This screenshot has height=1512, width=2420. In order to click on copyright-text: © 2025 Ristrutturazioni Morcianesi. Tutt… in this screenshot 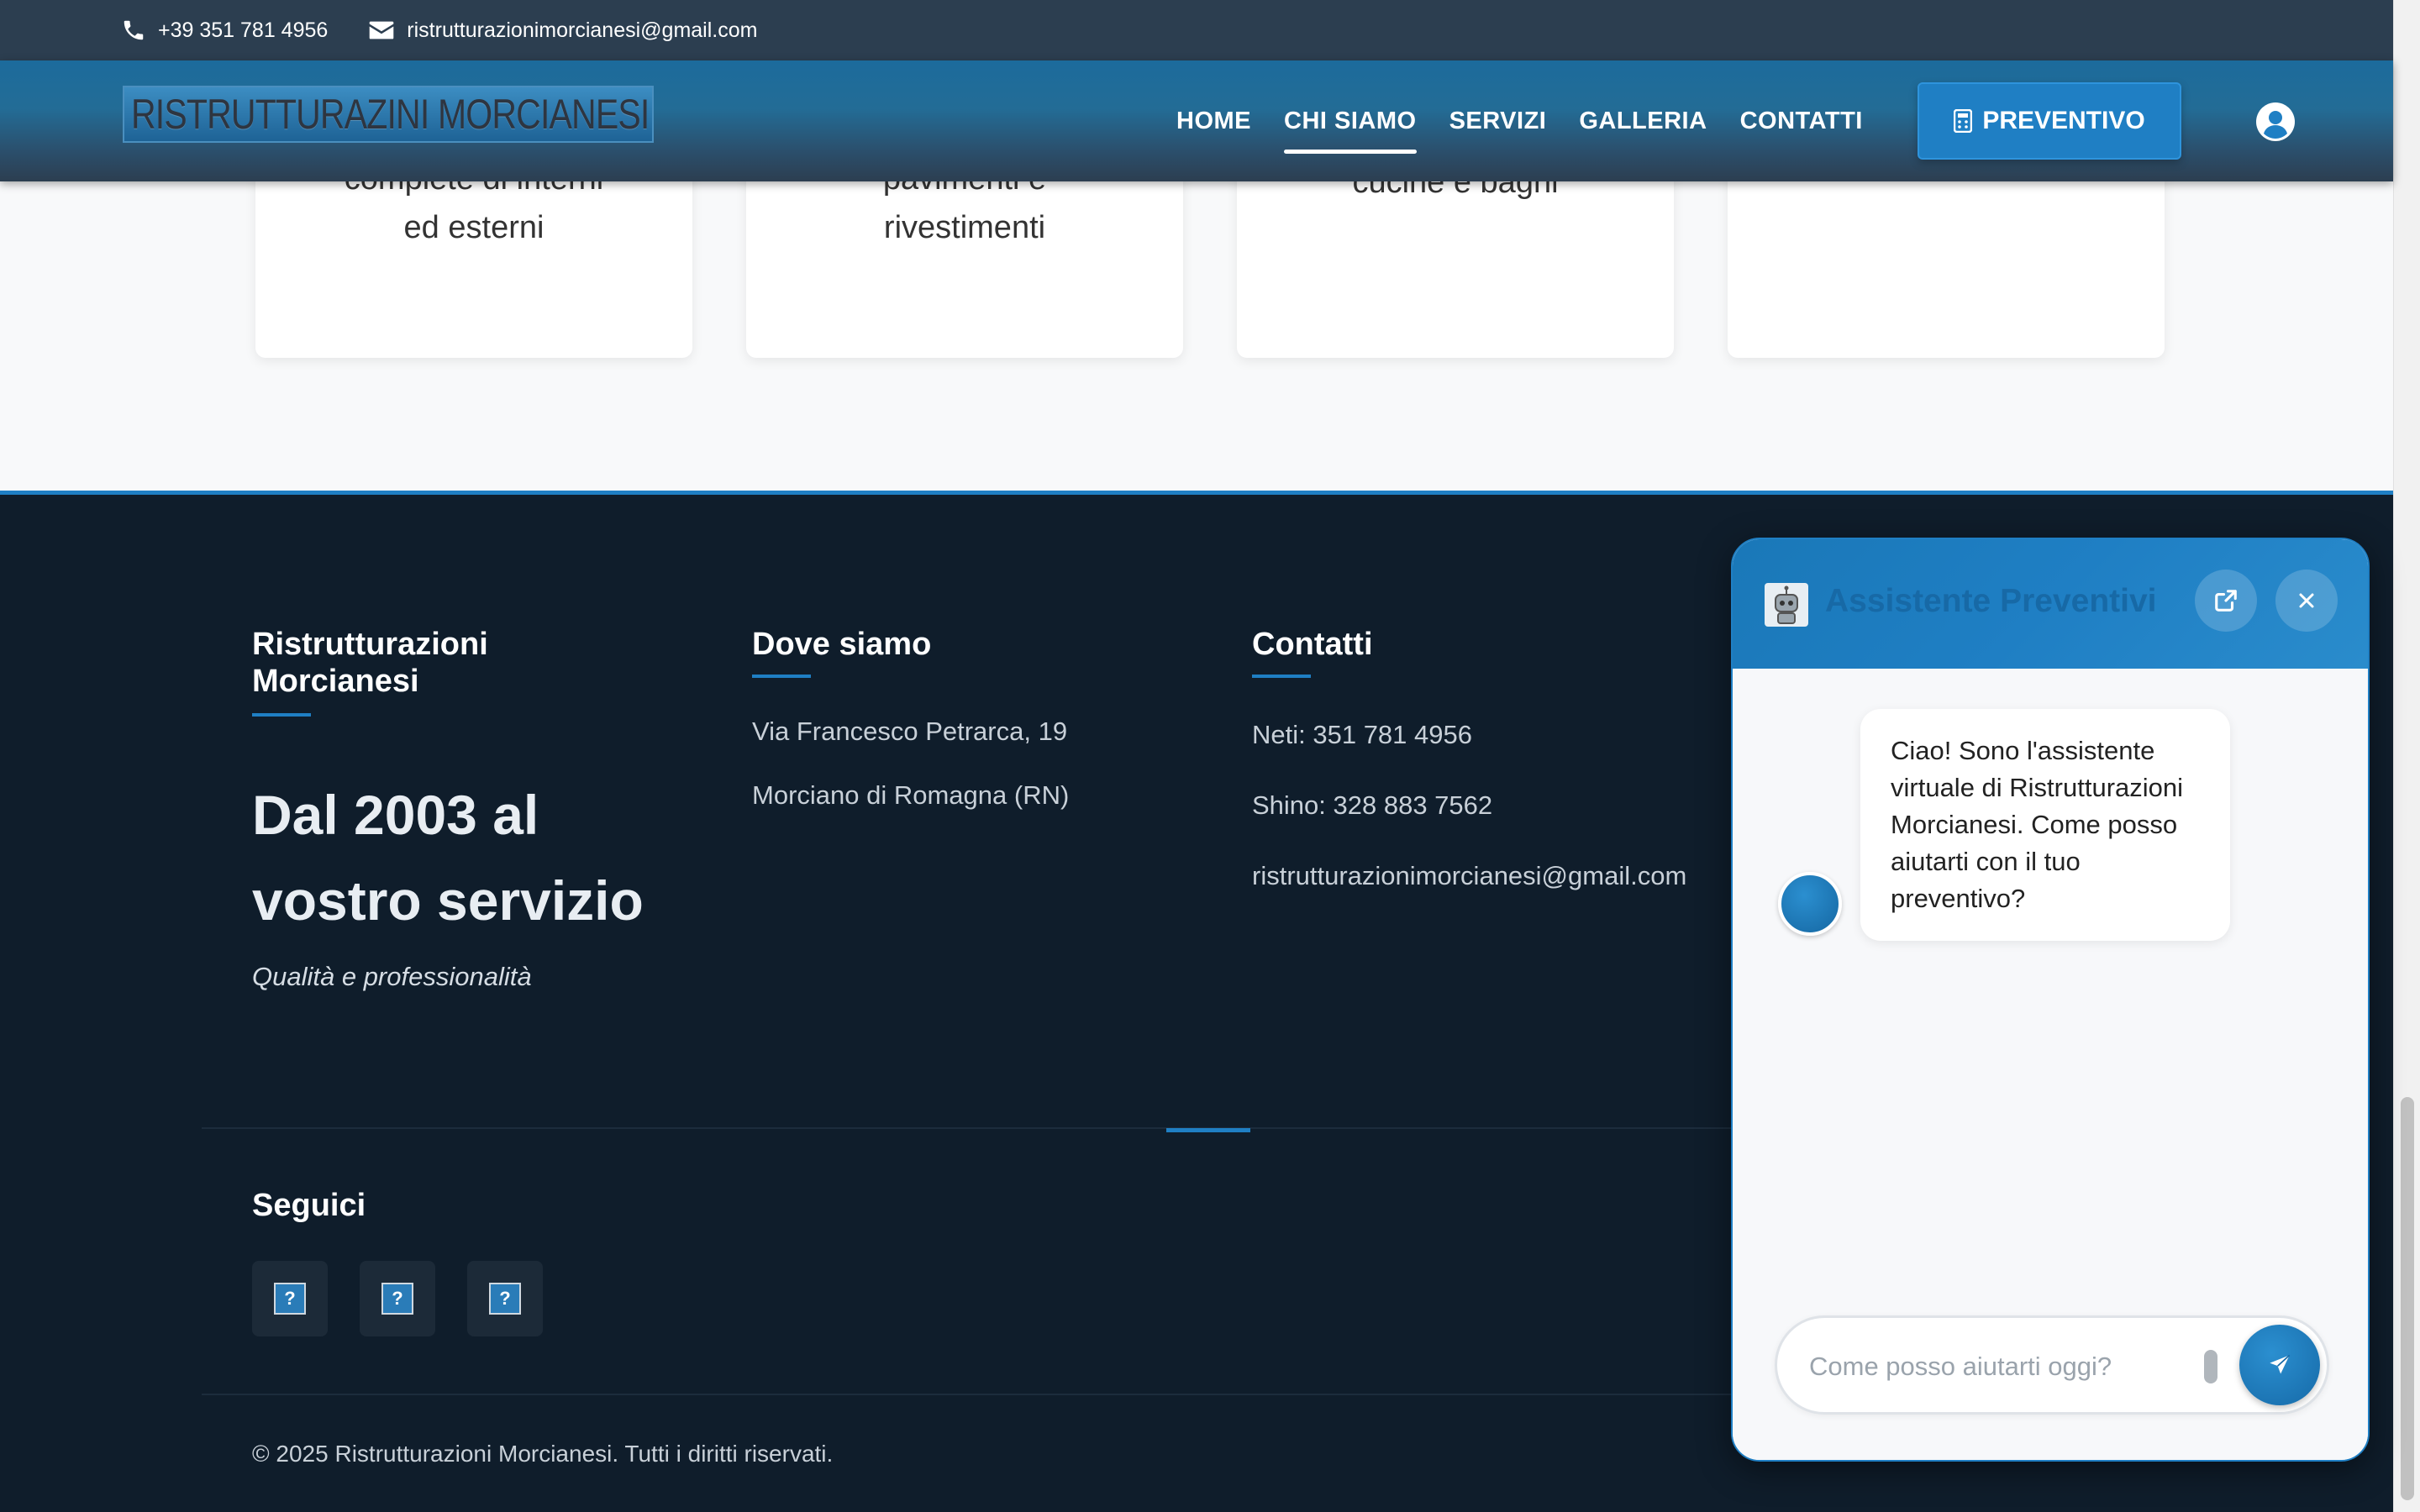, I will do `click(543, 1454)`.